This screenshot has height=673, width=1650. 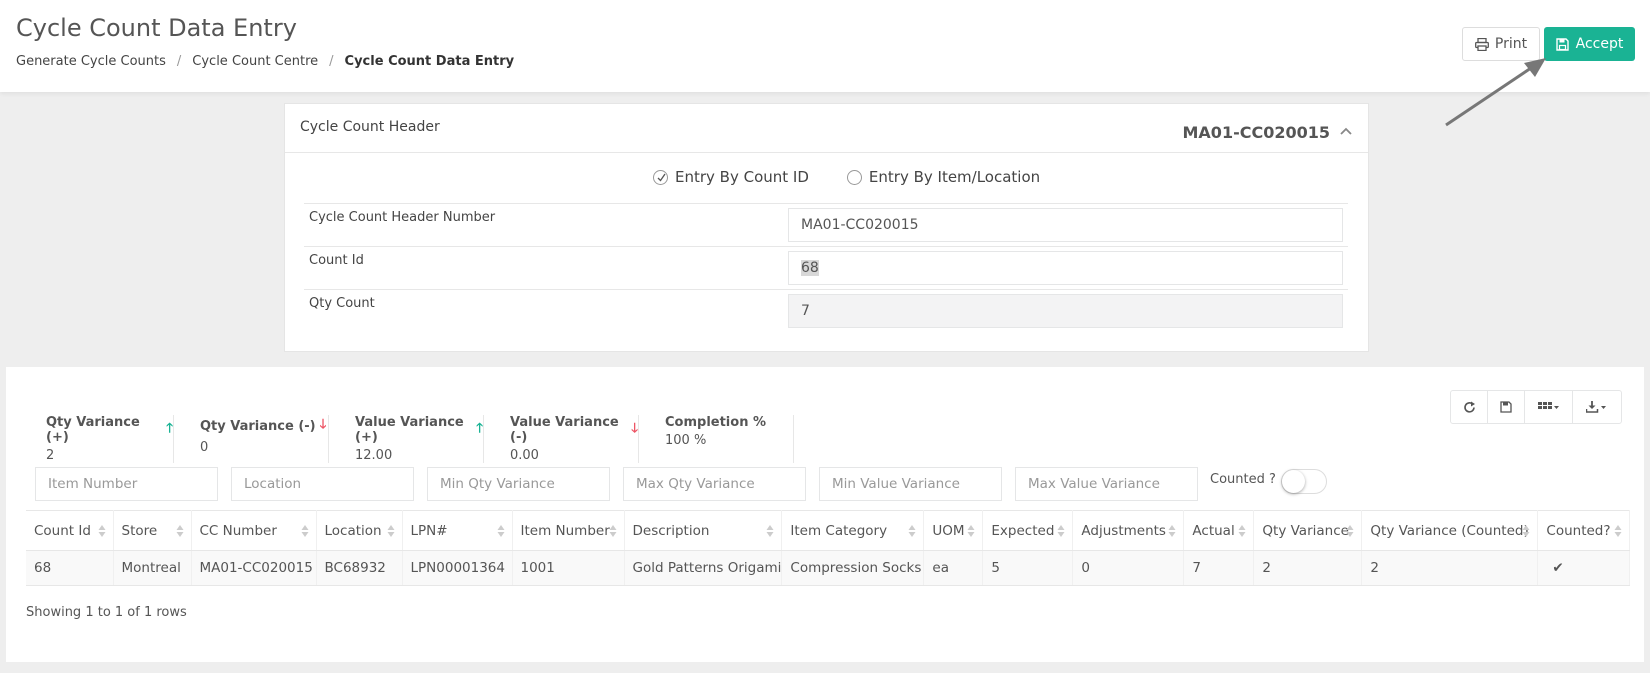 What do you see at coordinates (1219, 568) in the screenshot?
I see `cell-actual: 7` at bounding box center [1219, 568].